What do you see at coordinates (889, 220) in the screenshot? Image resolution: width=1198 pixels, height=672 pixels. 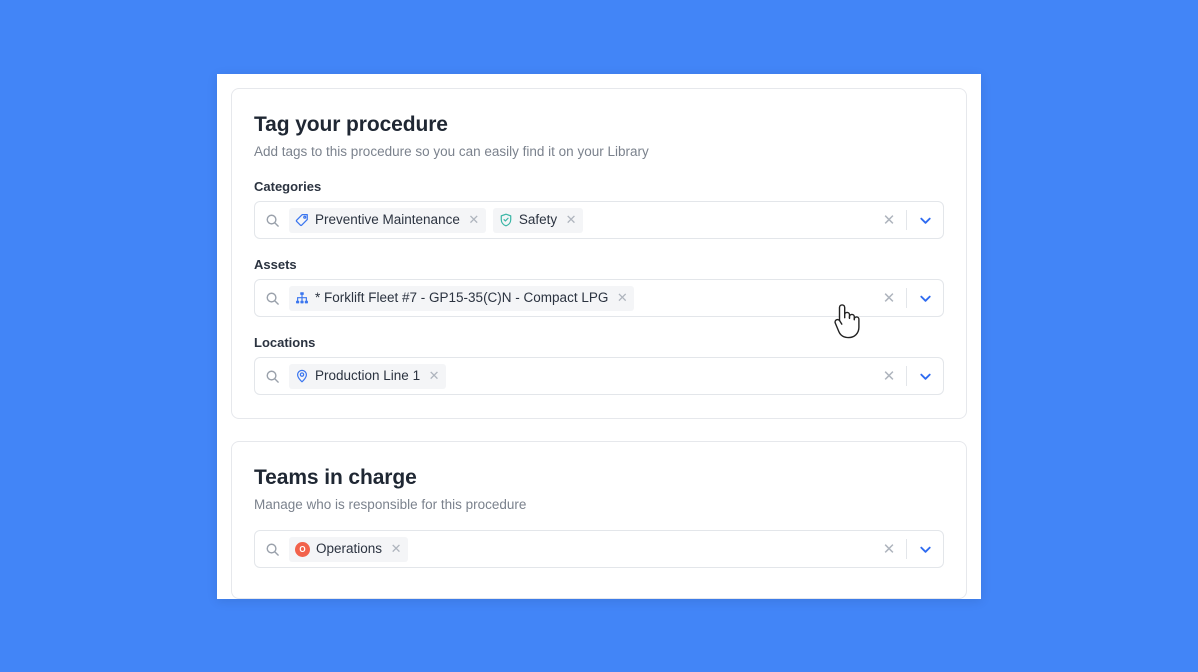 I see `clear-categories-button: ✕` at bounding box center [889, 220].